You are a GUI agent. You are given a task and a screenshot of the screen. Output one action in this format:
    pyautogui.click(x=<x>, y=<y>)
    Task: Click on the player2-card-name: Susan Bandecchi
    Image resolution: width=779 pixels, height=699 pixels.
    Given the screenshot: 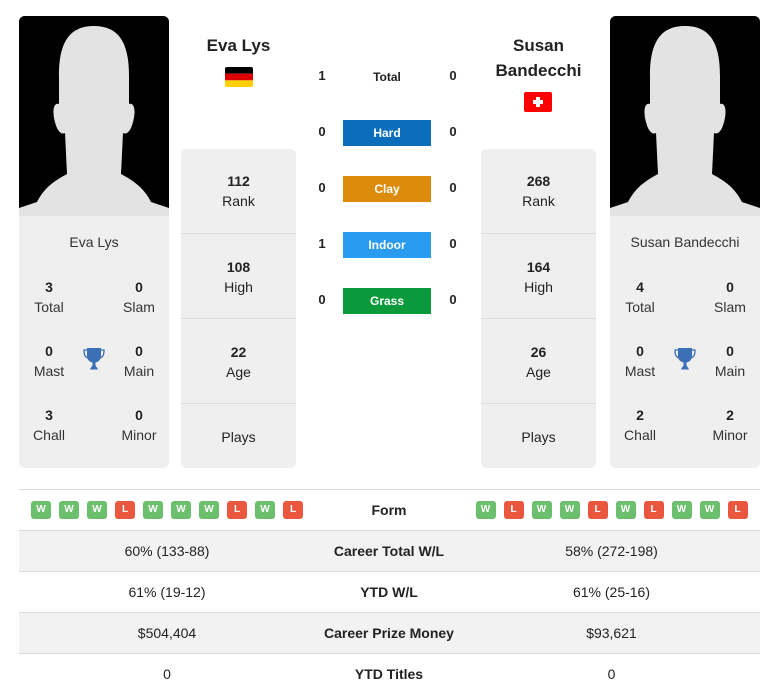 What is the action you would take?
    pyautogui.click(x=685, y=242)
    